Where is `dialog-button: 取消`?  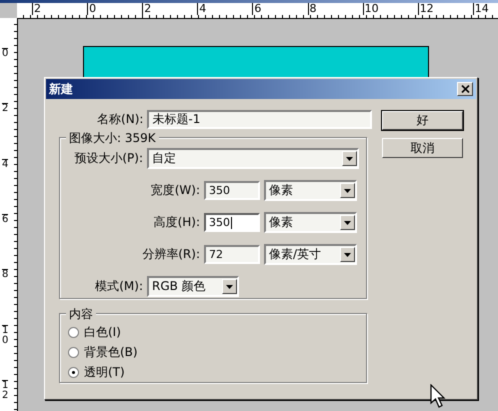
dialog-button: 取消 is located at coordinates (422, 148).